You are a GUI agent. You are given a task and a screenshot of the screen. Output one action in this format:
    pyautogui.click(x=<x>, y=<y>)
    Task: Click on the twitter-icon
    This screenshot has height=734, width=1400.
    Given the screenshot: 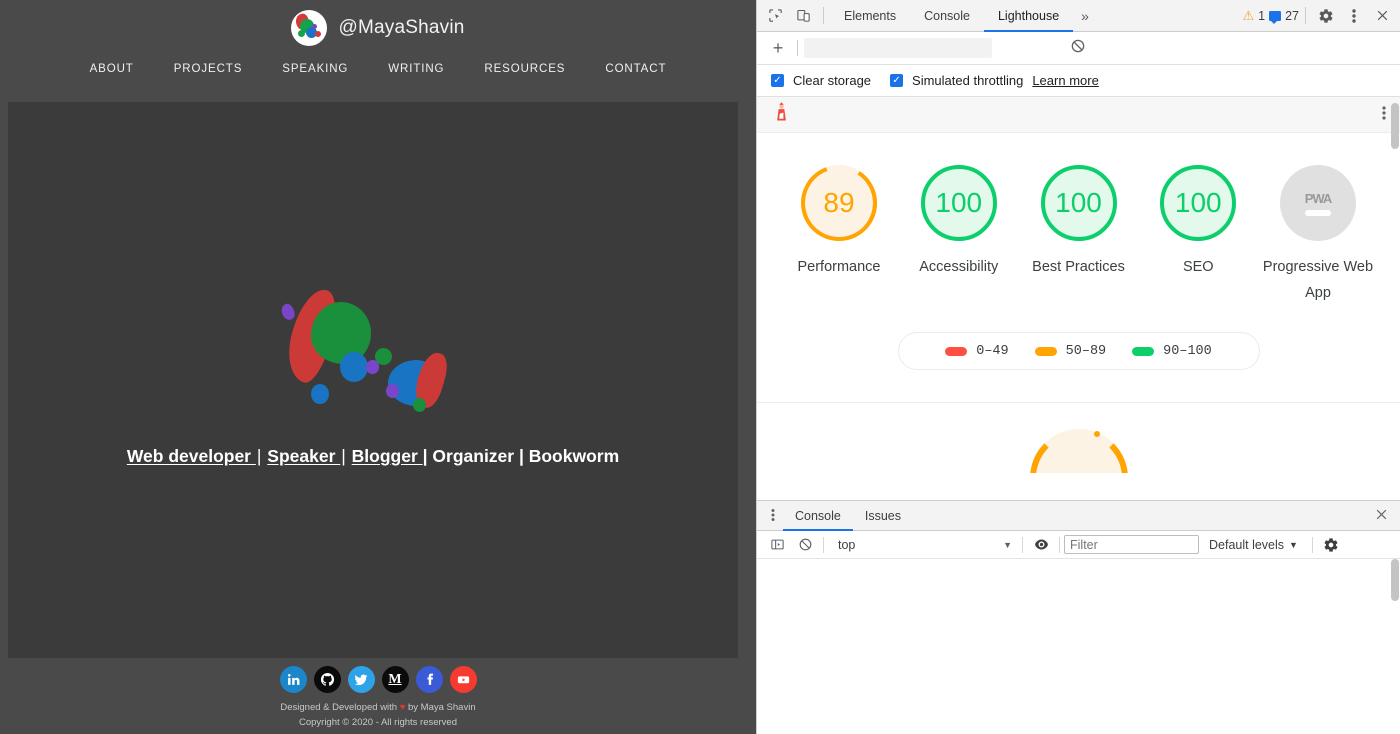 What is the action you would take?
    pyautogui.click(x=361, y=679)
    